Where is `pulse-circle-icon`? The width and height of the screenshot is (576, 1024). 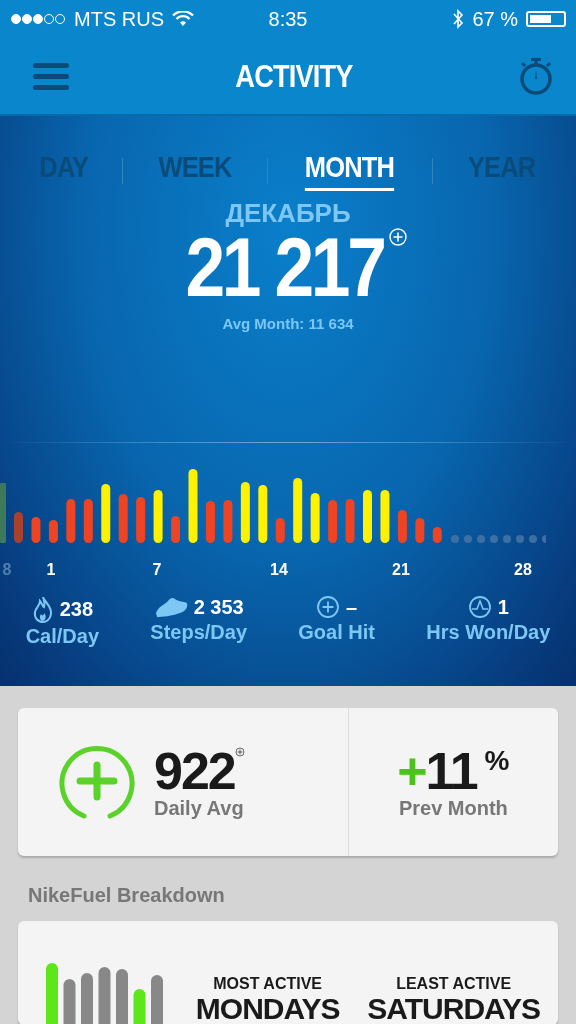
pulse-circle-icon is located at coordinates (479, 607).